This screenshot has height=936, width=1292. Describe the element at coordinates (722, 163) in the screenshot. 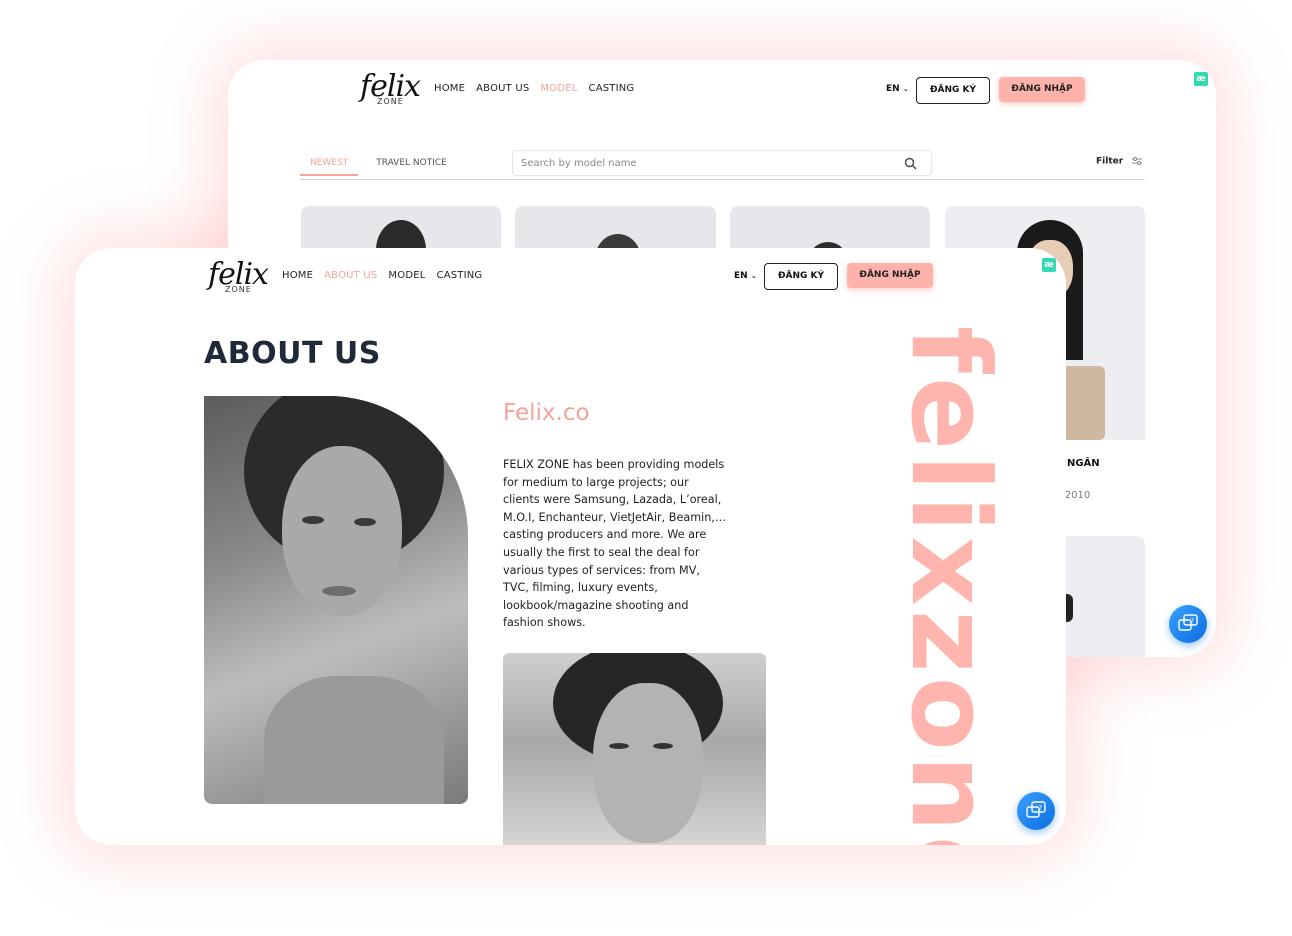

I see `search-input: Search by model name` at that location.